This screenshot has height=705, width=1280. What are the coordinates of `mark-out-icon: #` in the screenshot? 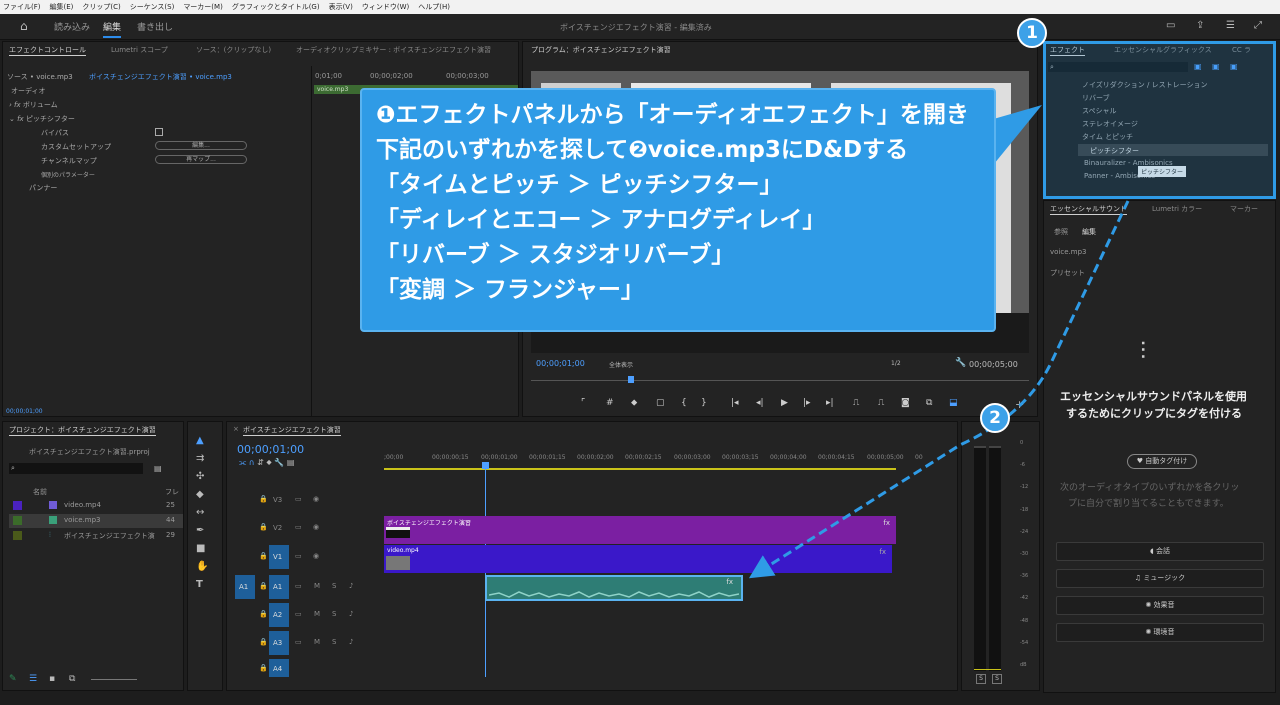 It's located at (610, 403).